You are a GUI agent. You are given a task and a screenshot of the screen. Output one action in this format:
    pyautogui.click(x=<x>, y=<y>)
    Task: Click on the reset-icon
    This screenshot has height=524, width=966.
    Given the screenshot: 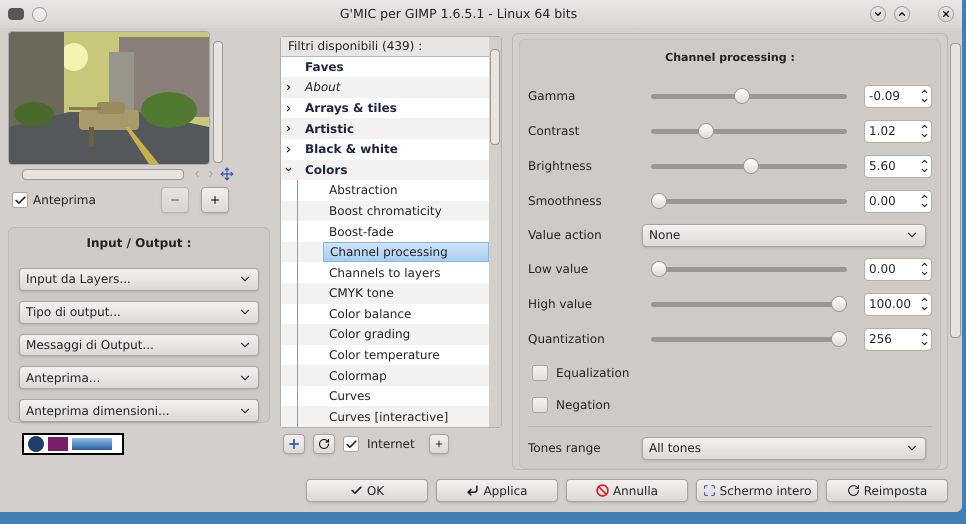 What is the action you would take?
    pyautogui.click(x=853, y=490)
    